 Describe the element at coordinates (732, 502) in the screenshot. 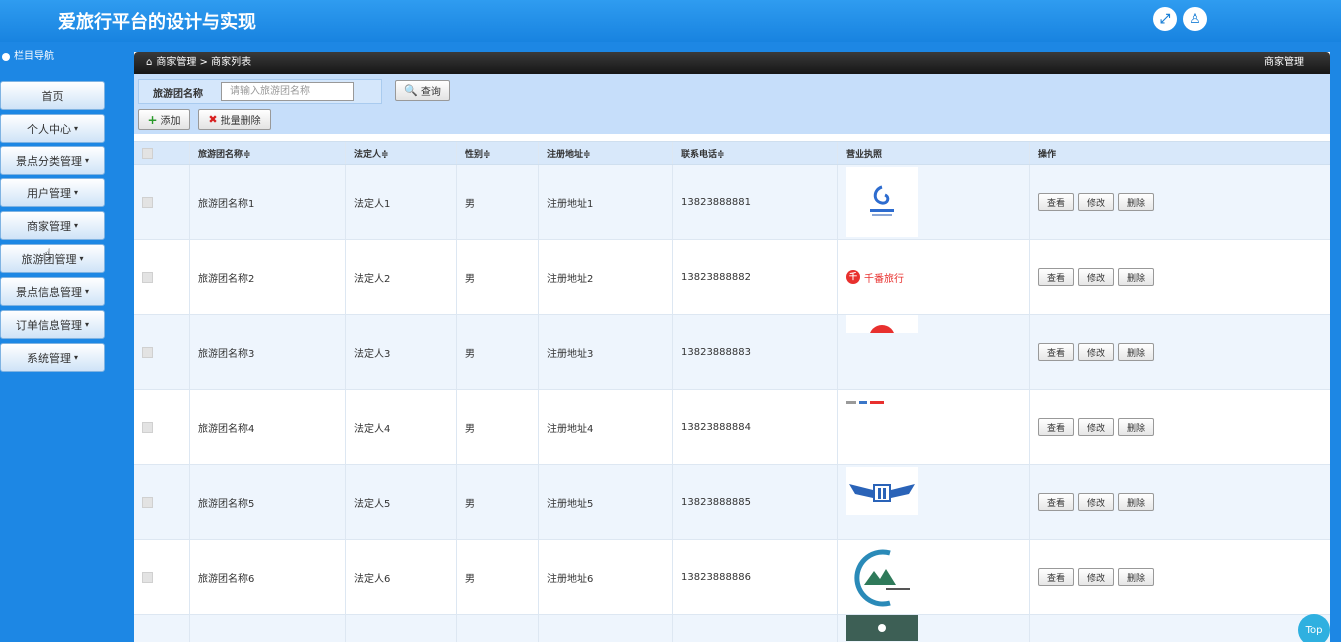

I see `table-row: 旅游团名称5 法定人5 男 注册地址5 13823888885 查看 修改 删除` at that location.